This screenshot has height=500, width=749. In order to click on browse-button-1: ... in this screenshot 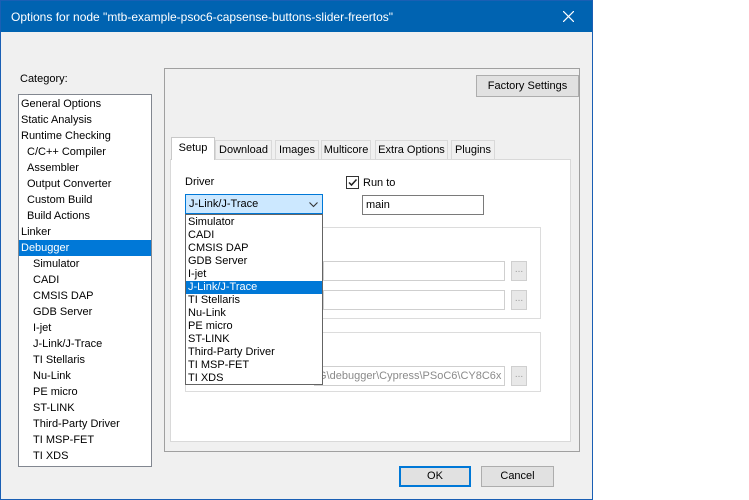, I will do `click(519, 271)`.